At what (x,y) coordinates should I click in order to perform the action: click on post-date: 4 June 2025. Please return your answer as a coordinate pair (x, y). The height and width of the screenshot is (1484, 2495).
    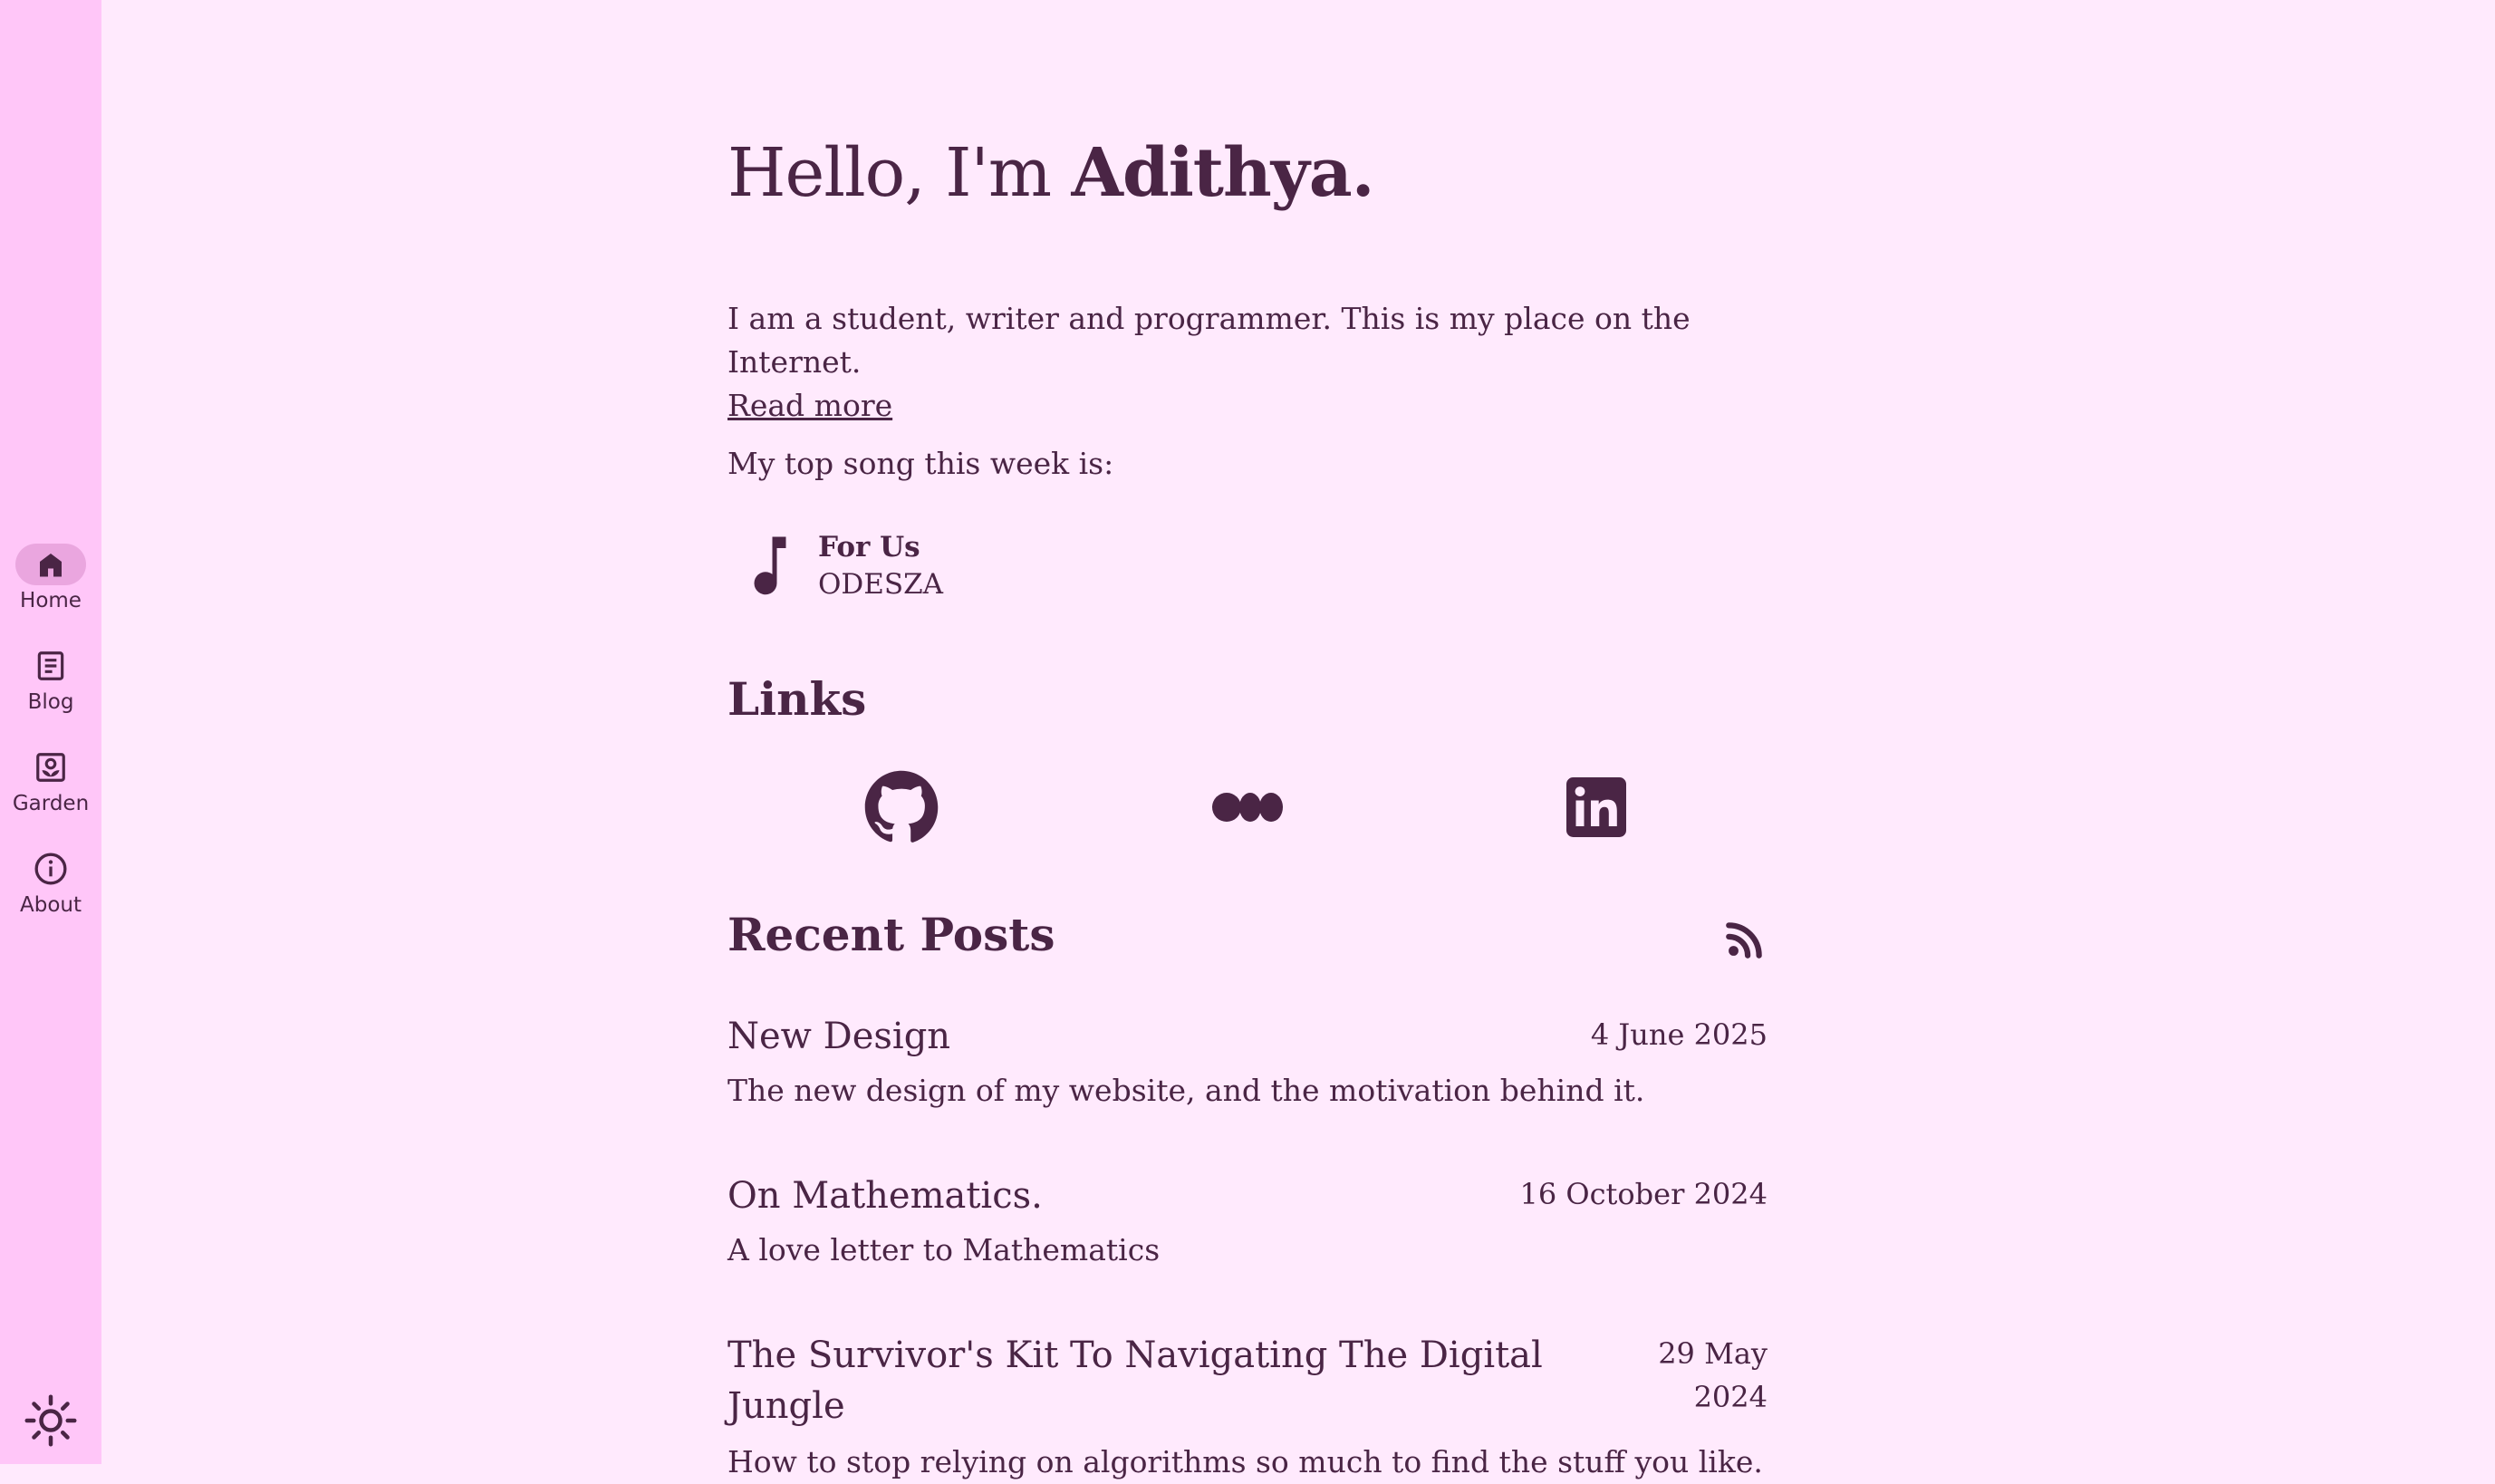
    Looking at the image, I should click on (1679, 1034).